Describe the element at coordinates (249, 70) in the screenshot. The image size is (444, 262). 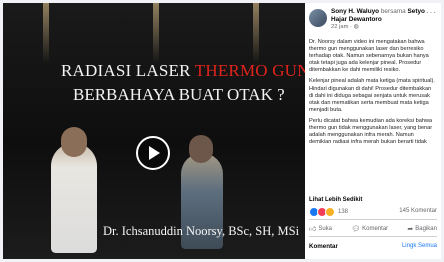
I see `video-headline-highlight: THERMO GUN` at that location.